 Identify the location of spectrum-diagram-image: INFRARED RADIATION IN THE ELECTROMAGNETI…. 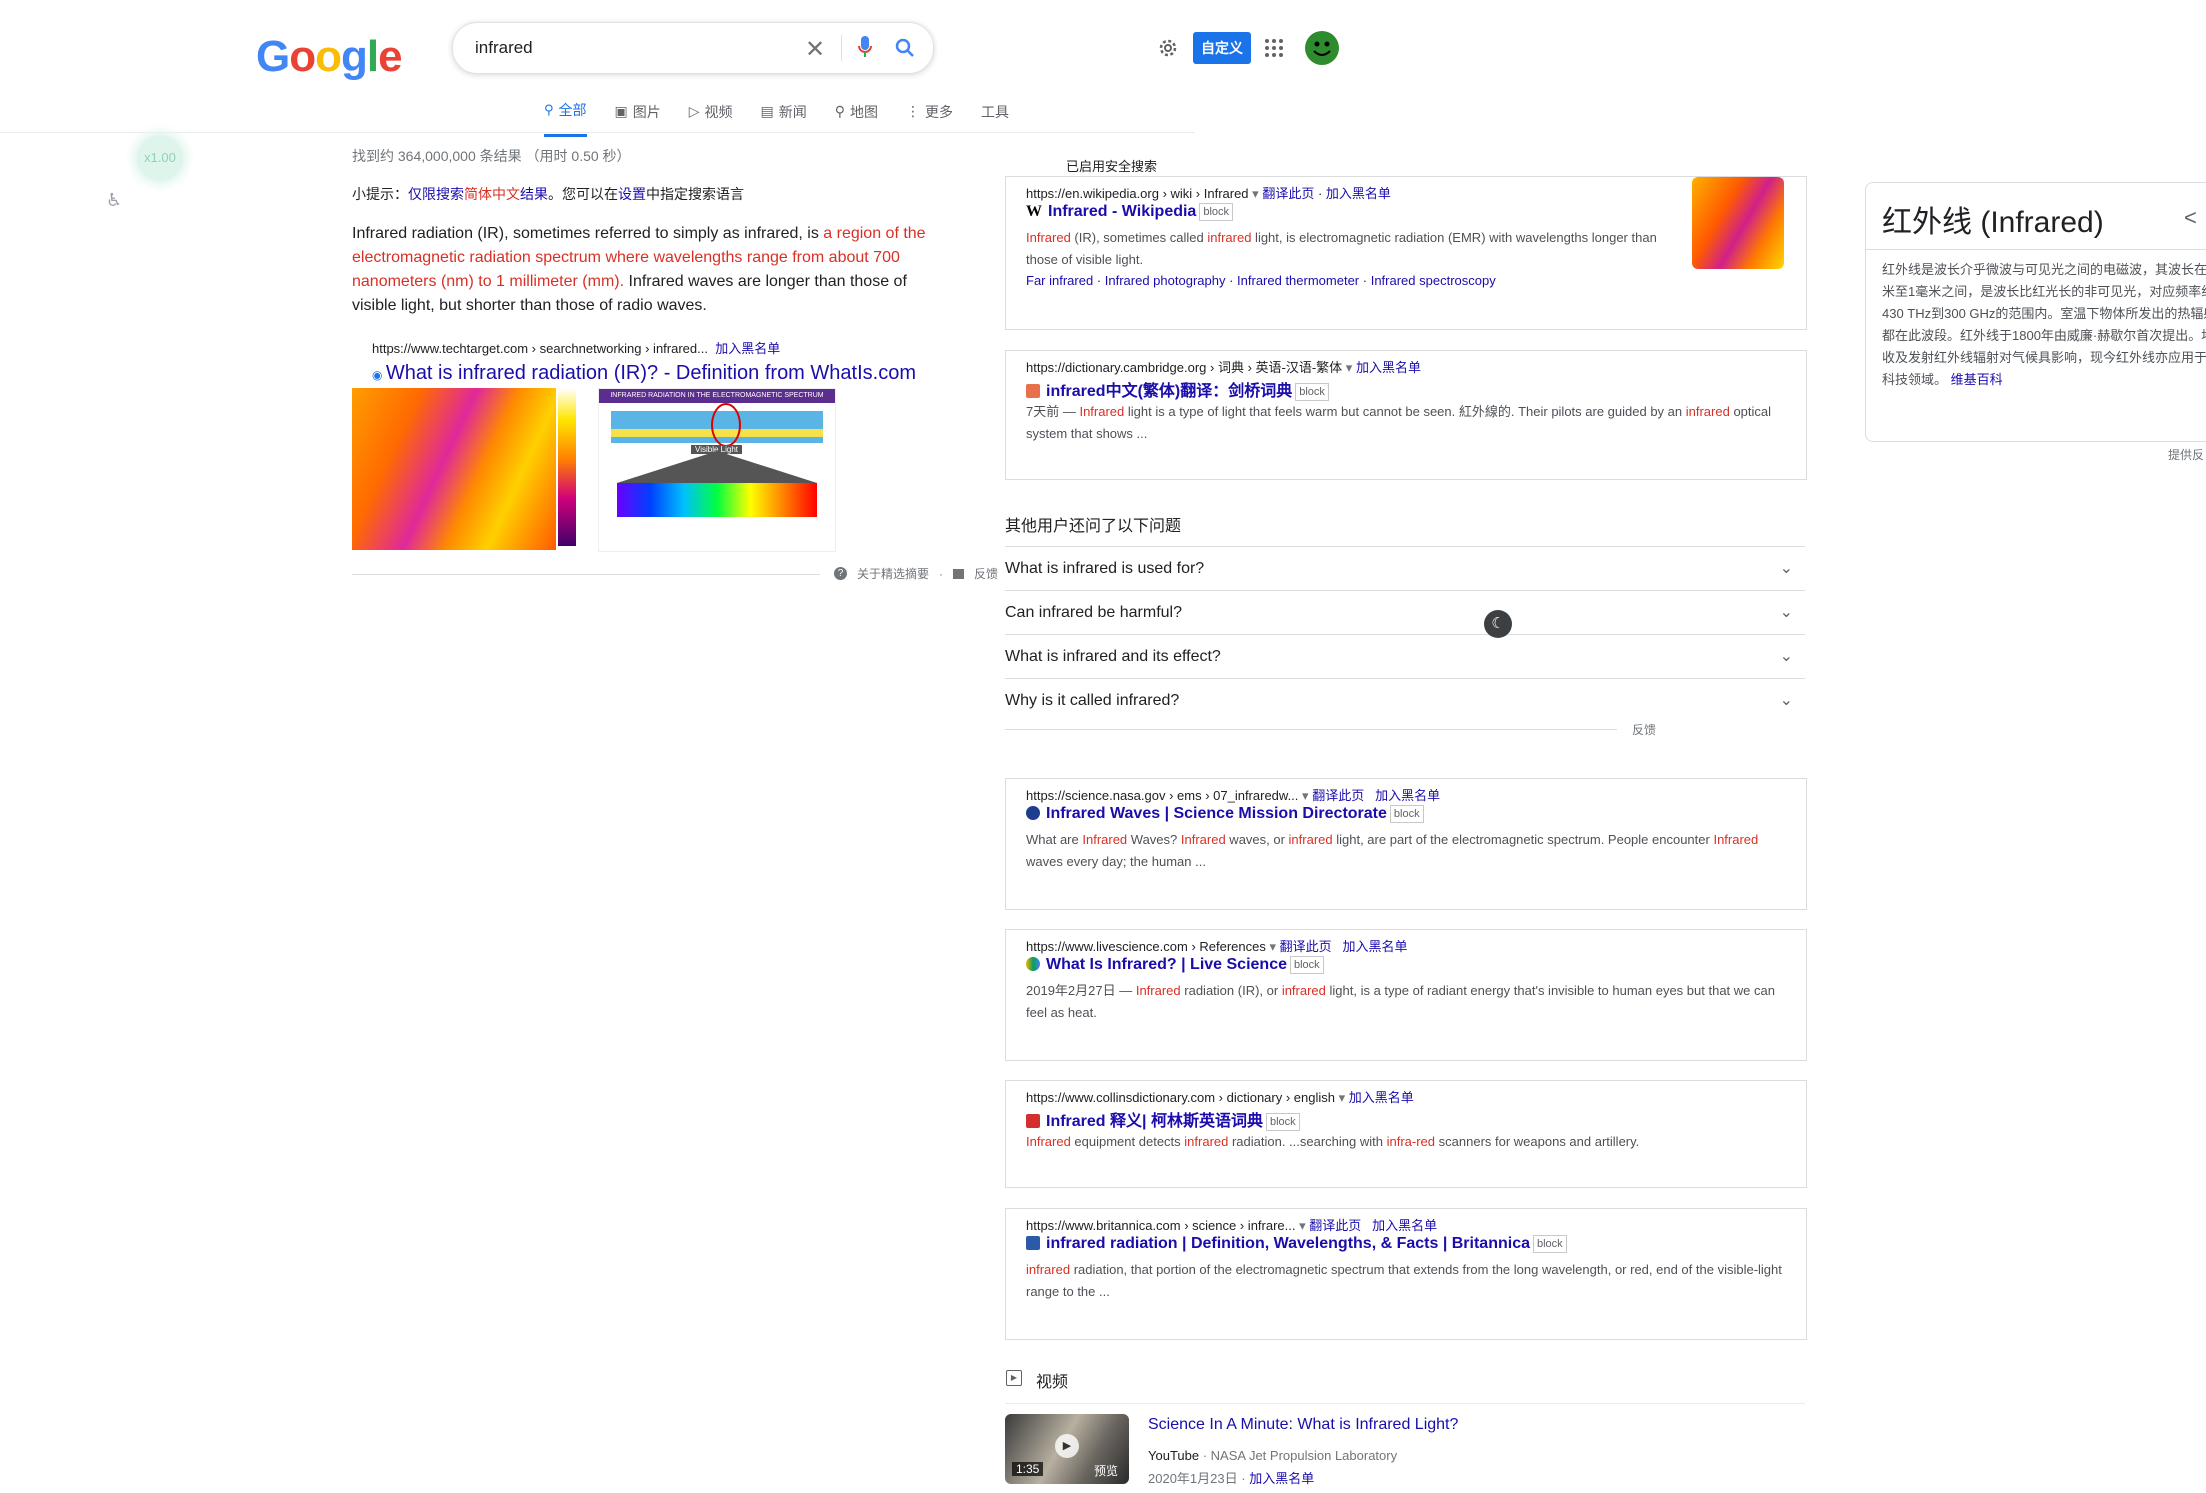
(717, 470).